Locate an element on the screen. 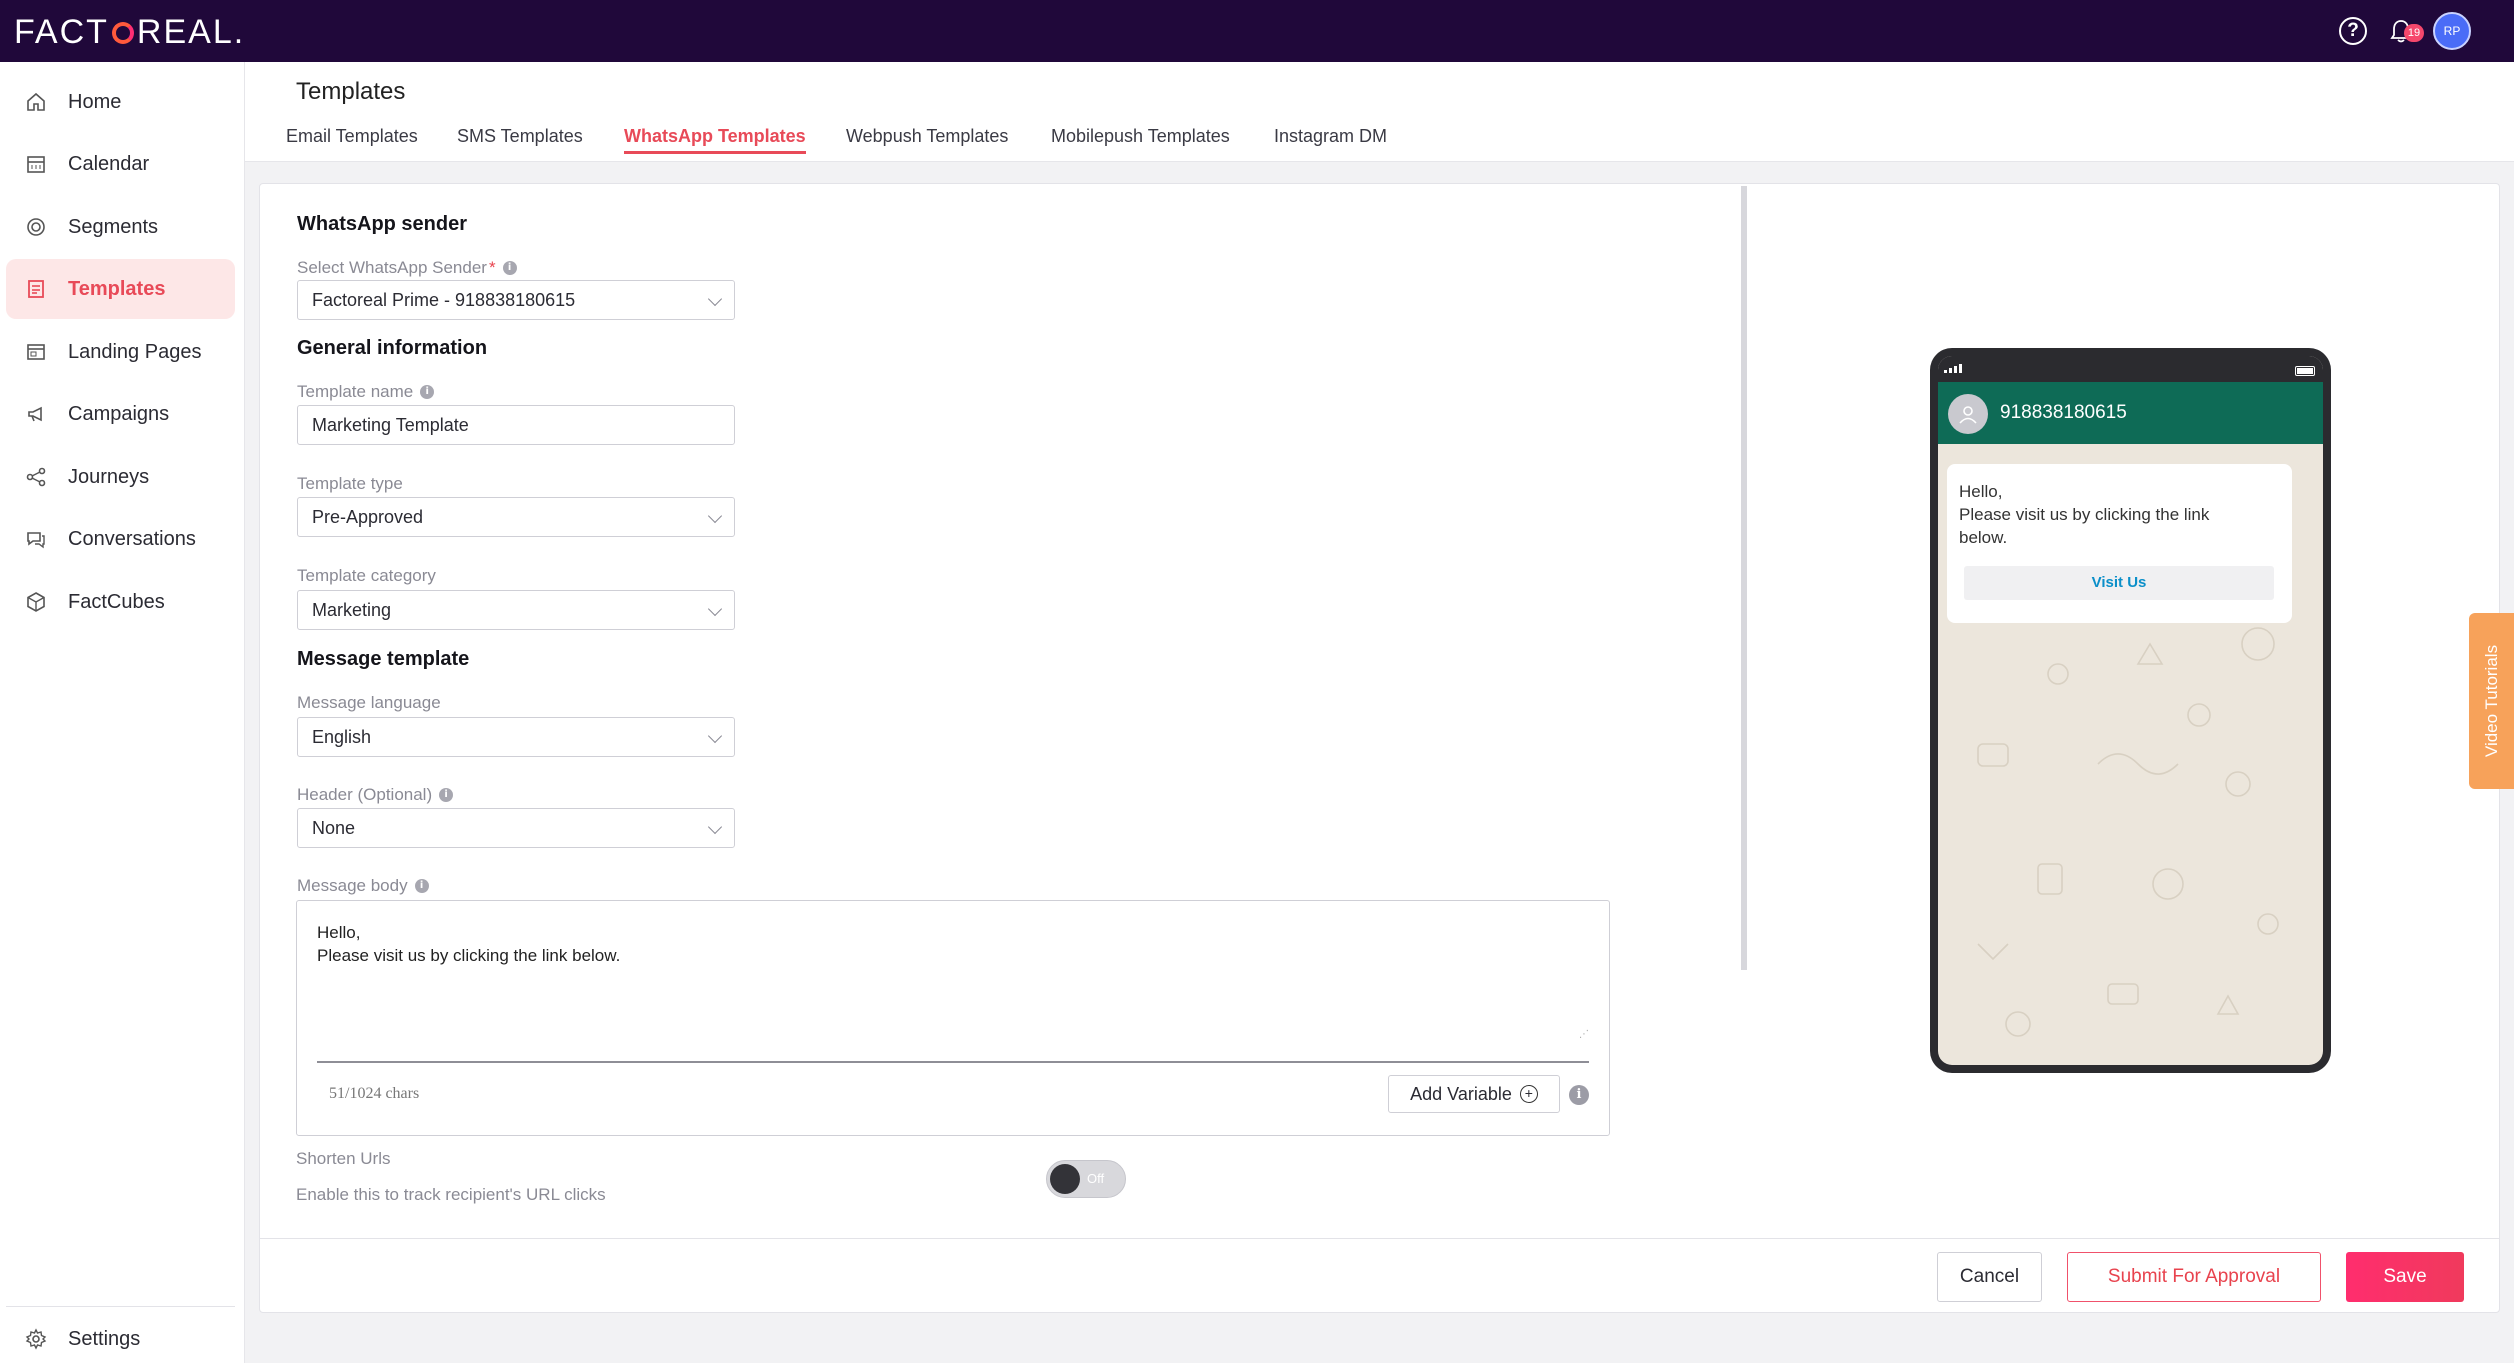 The image size is (2514, 1363). footer-divider is located at coordinates (1379, 1238).